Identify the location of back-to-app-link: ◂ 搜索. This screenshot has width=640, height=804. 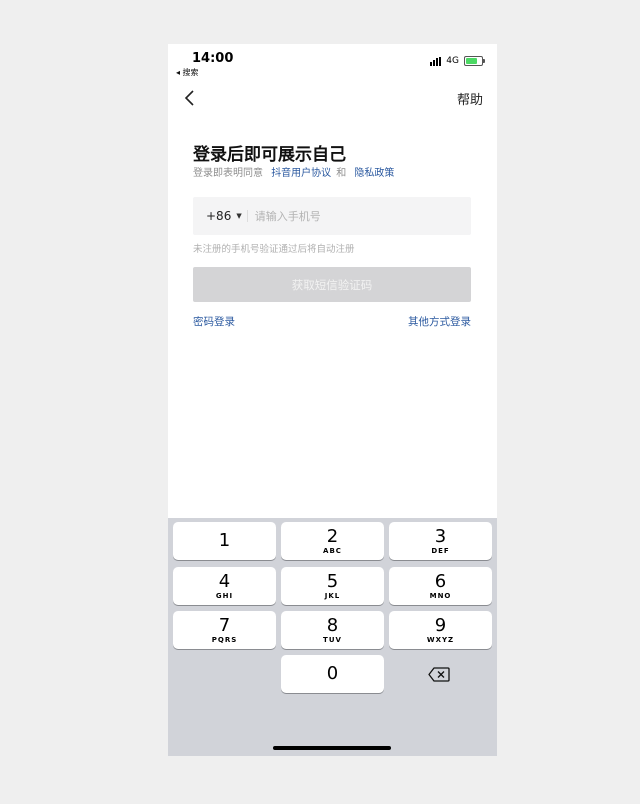
(187, 72).